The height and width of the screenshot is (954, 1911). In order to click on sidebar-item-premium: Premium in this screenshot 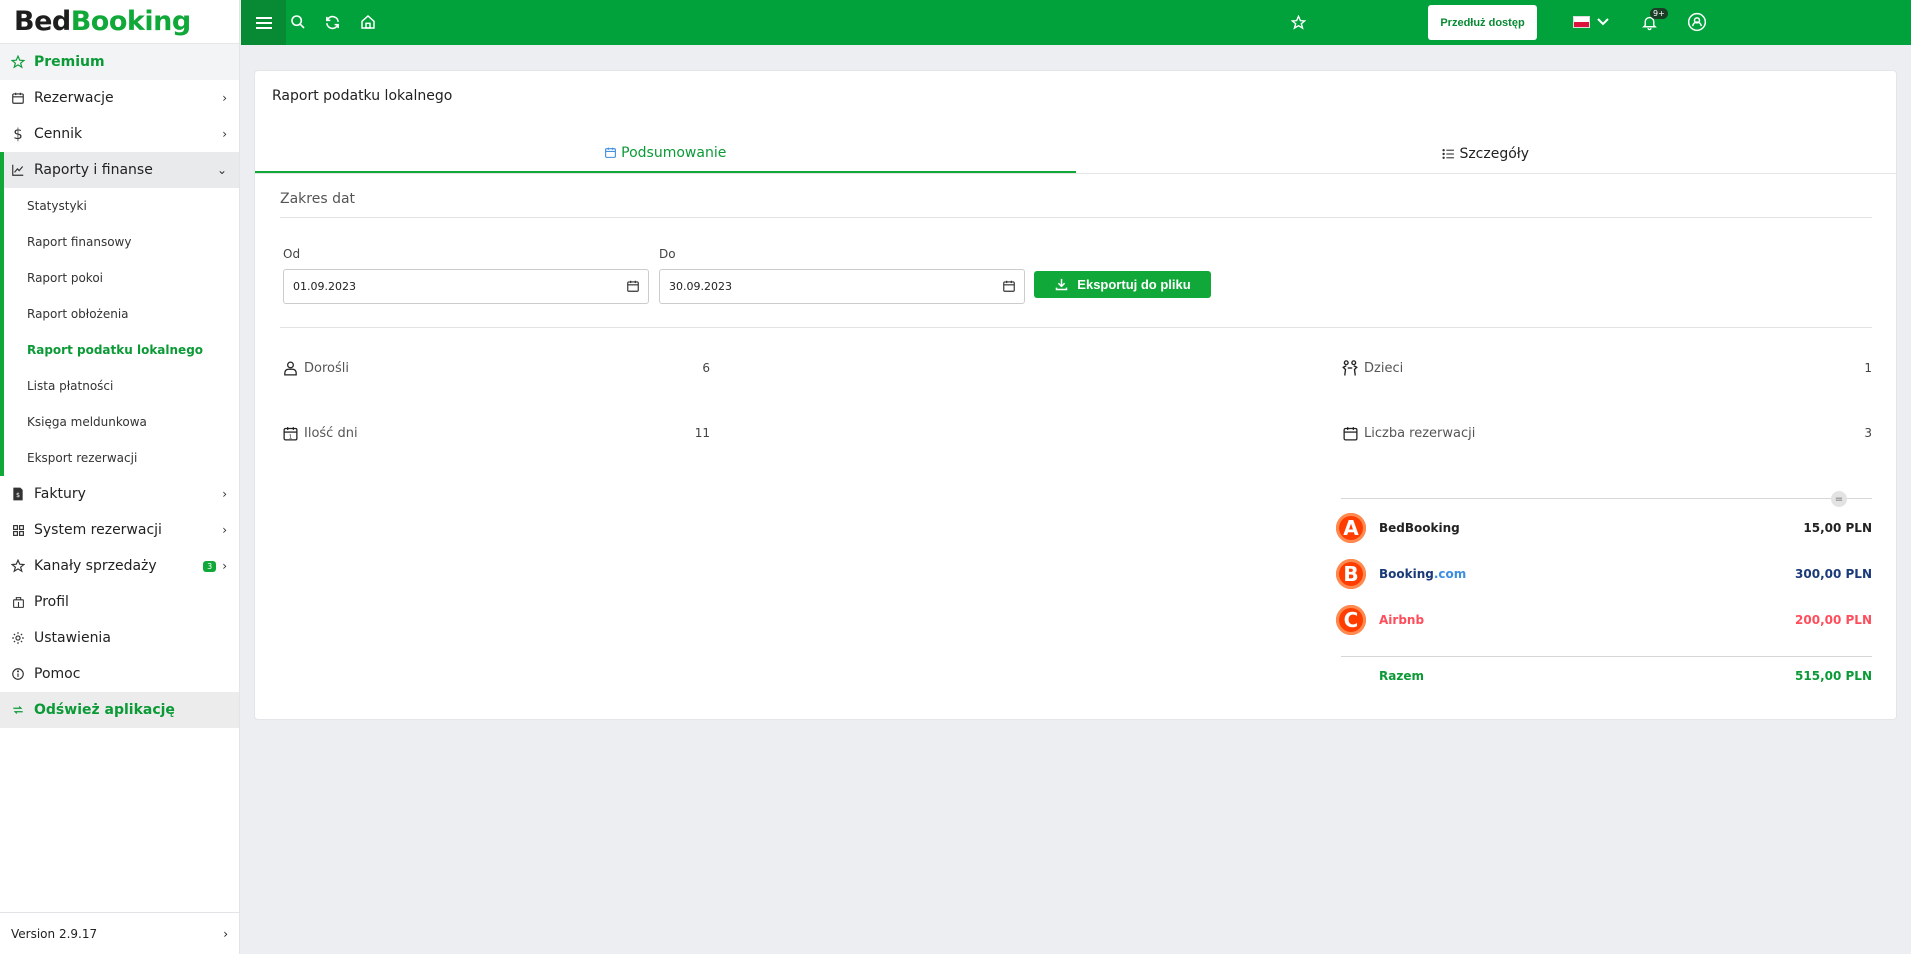, I will do `click(119, 62)`.